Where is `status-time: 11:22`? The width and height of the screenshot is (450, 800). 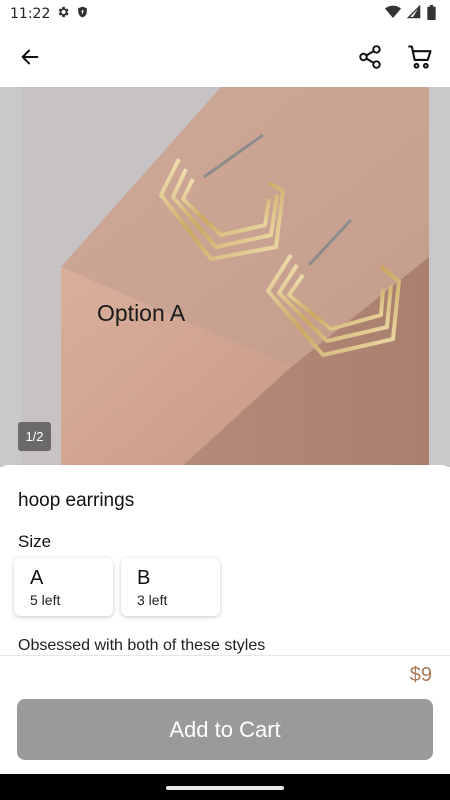
status-time: 11:22 is located at coordinates (30, 14).